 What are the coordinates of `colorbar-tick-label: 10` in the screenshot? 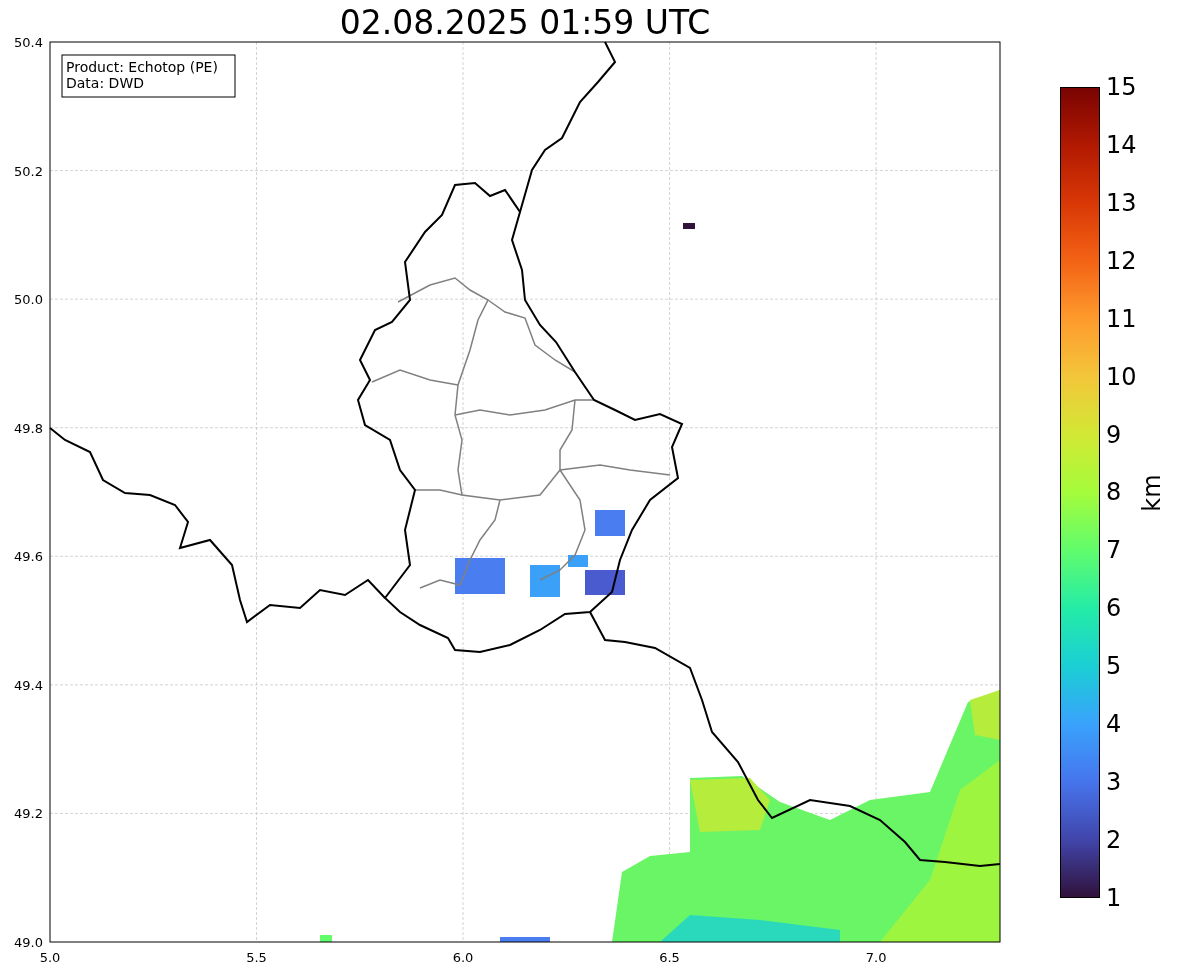 It's located at (1121, 376).